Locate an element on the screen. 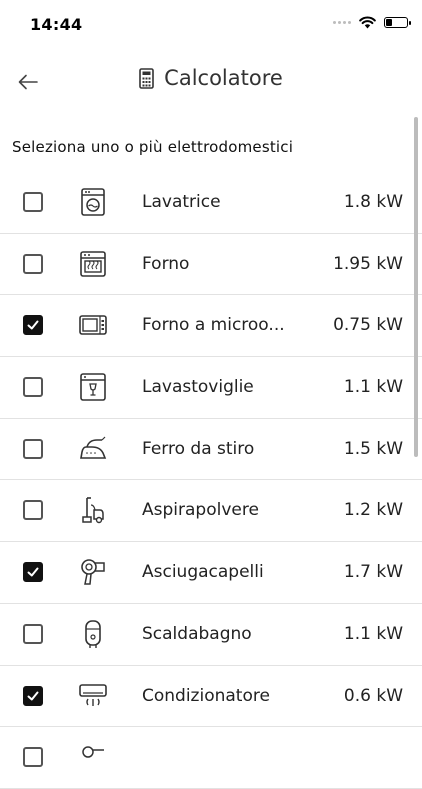 Image resolution: width=422 pixels, height=789 pixels. appliance-power: 1.5 kW is located at coordinates (373, 448).